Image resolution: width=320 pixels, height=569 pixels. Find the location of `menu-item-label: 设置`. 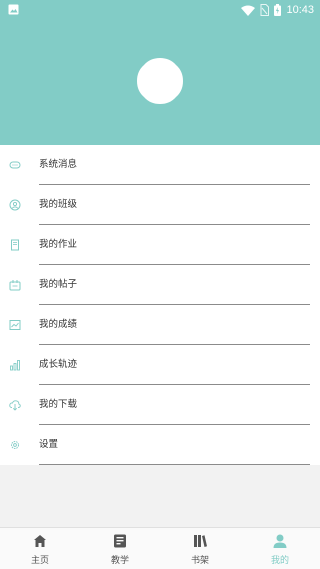

menu-item-label: 设置 is located at coordinates (49, 444).